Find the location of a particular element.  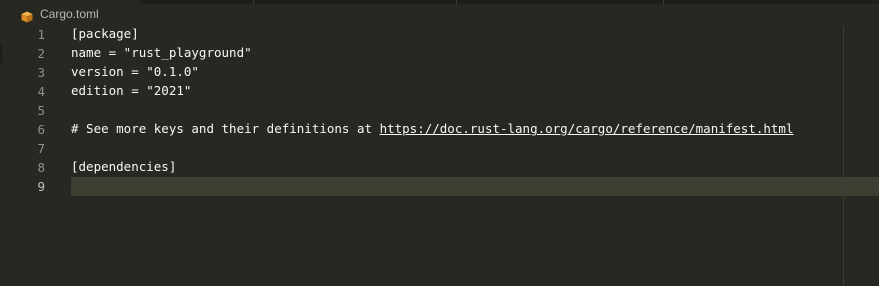

code-line: 2 name = "rust_playground" is located at coordinates (439, 53).